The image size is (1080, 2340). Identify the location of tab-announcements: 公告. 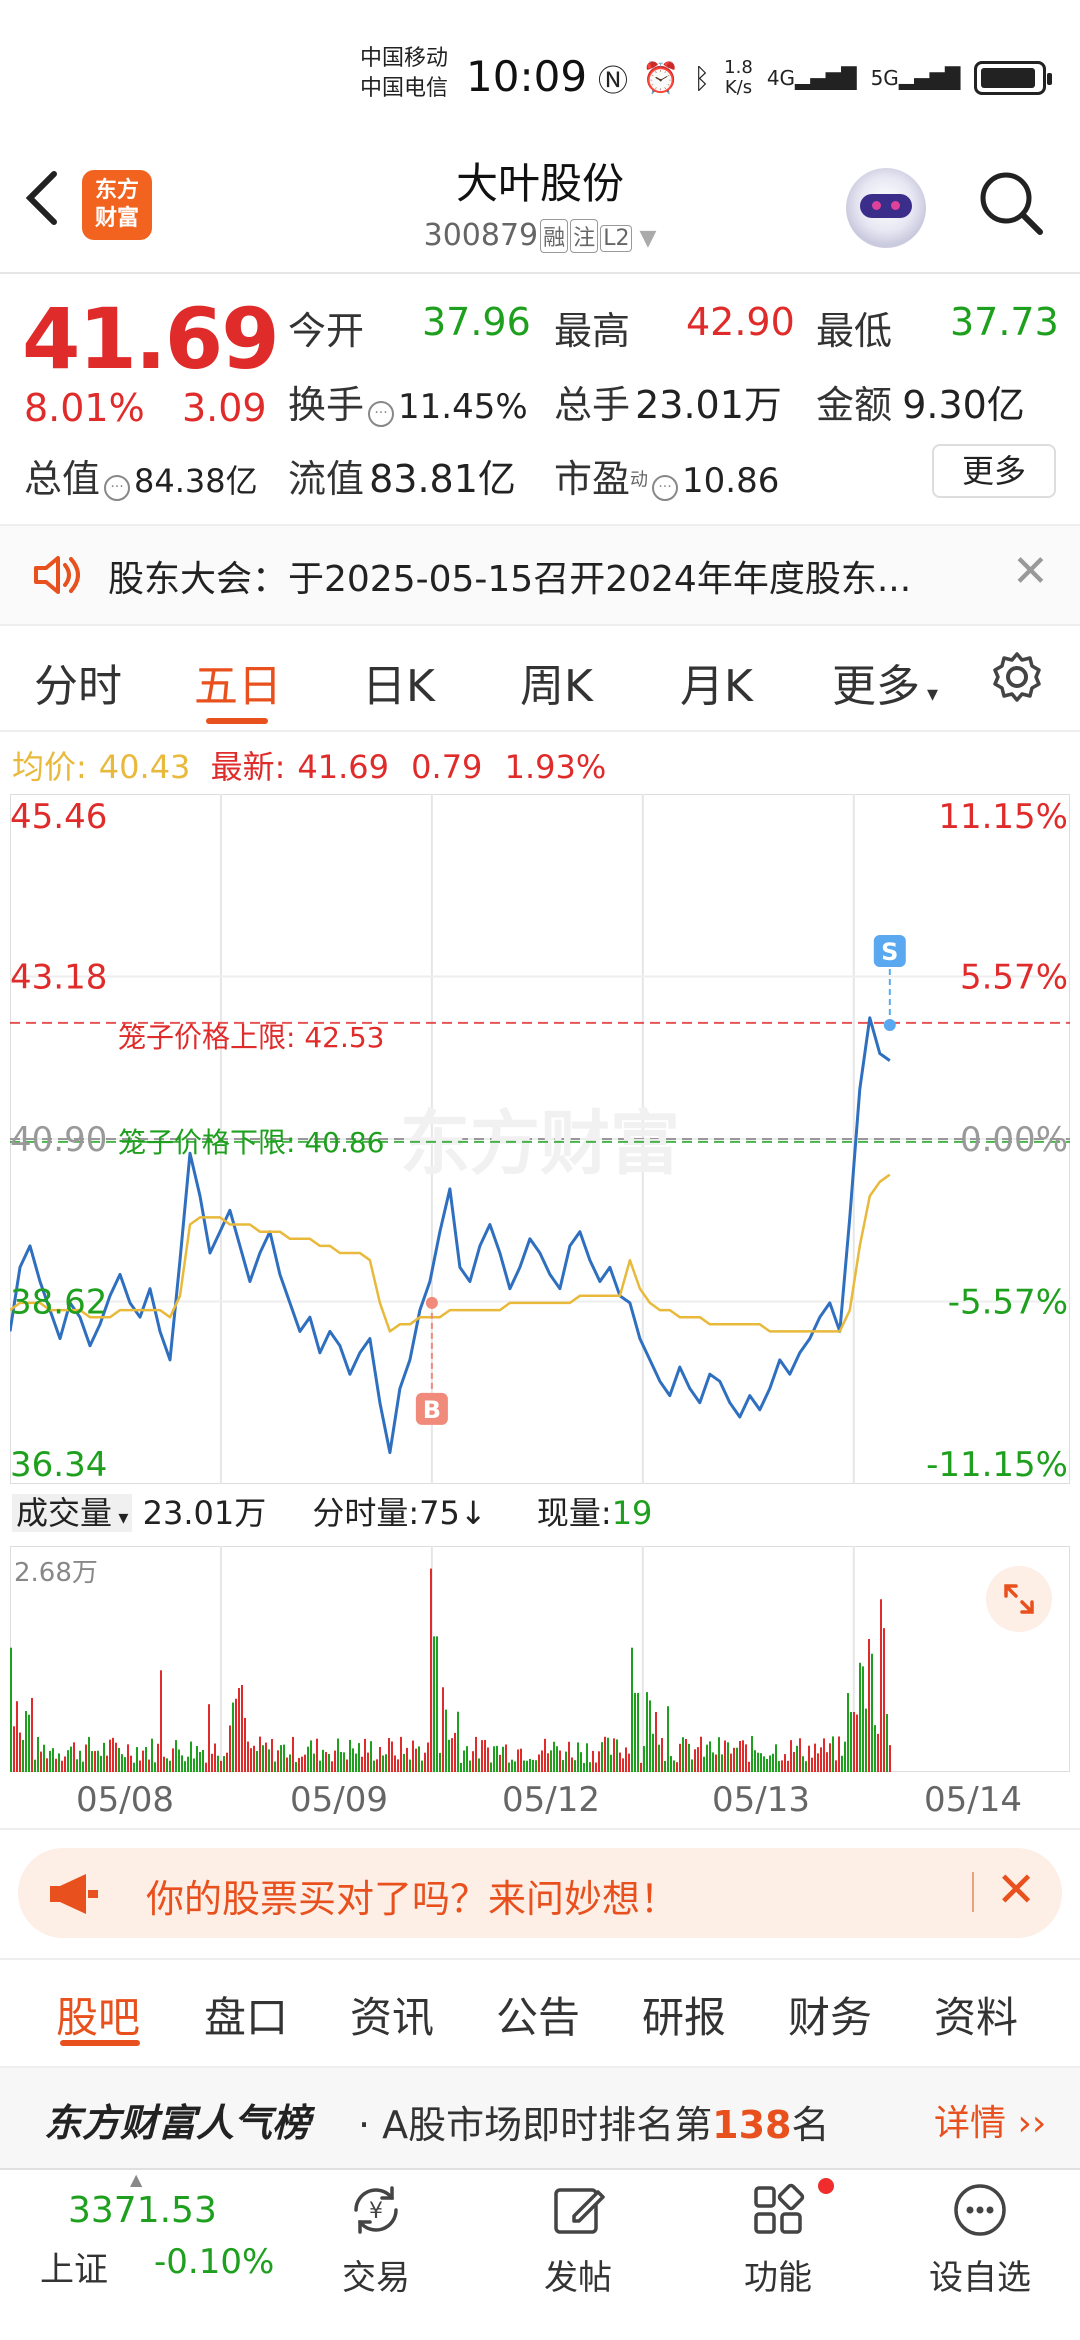
(538, 2014).